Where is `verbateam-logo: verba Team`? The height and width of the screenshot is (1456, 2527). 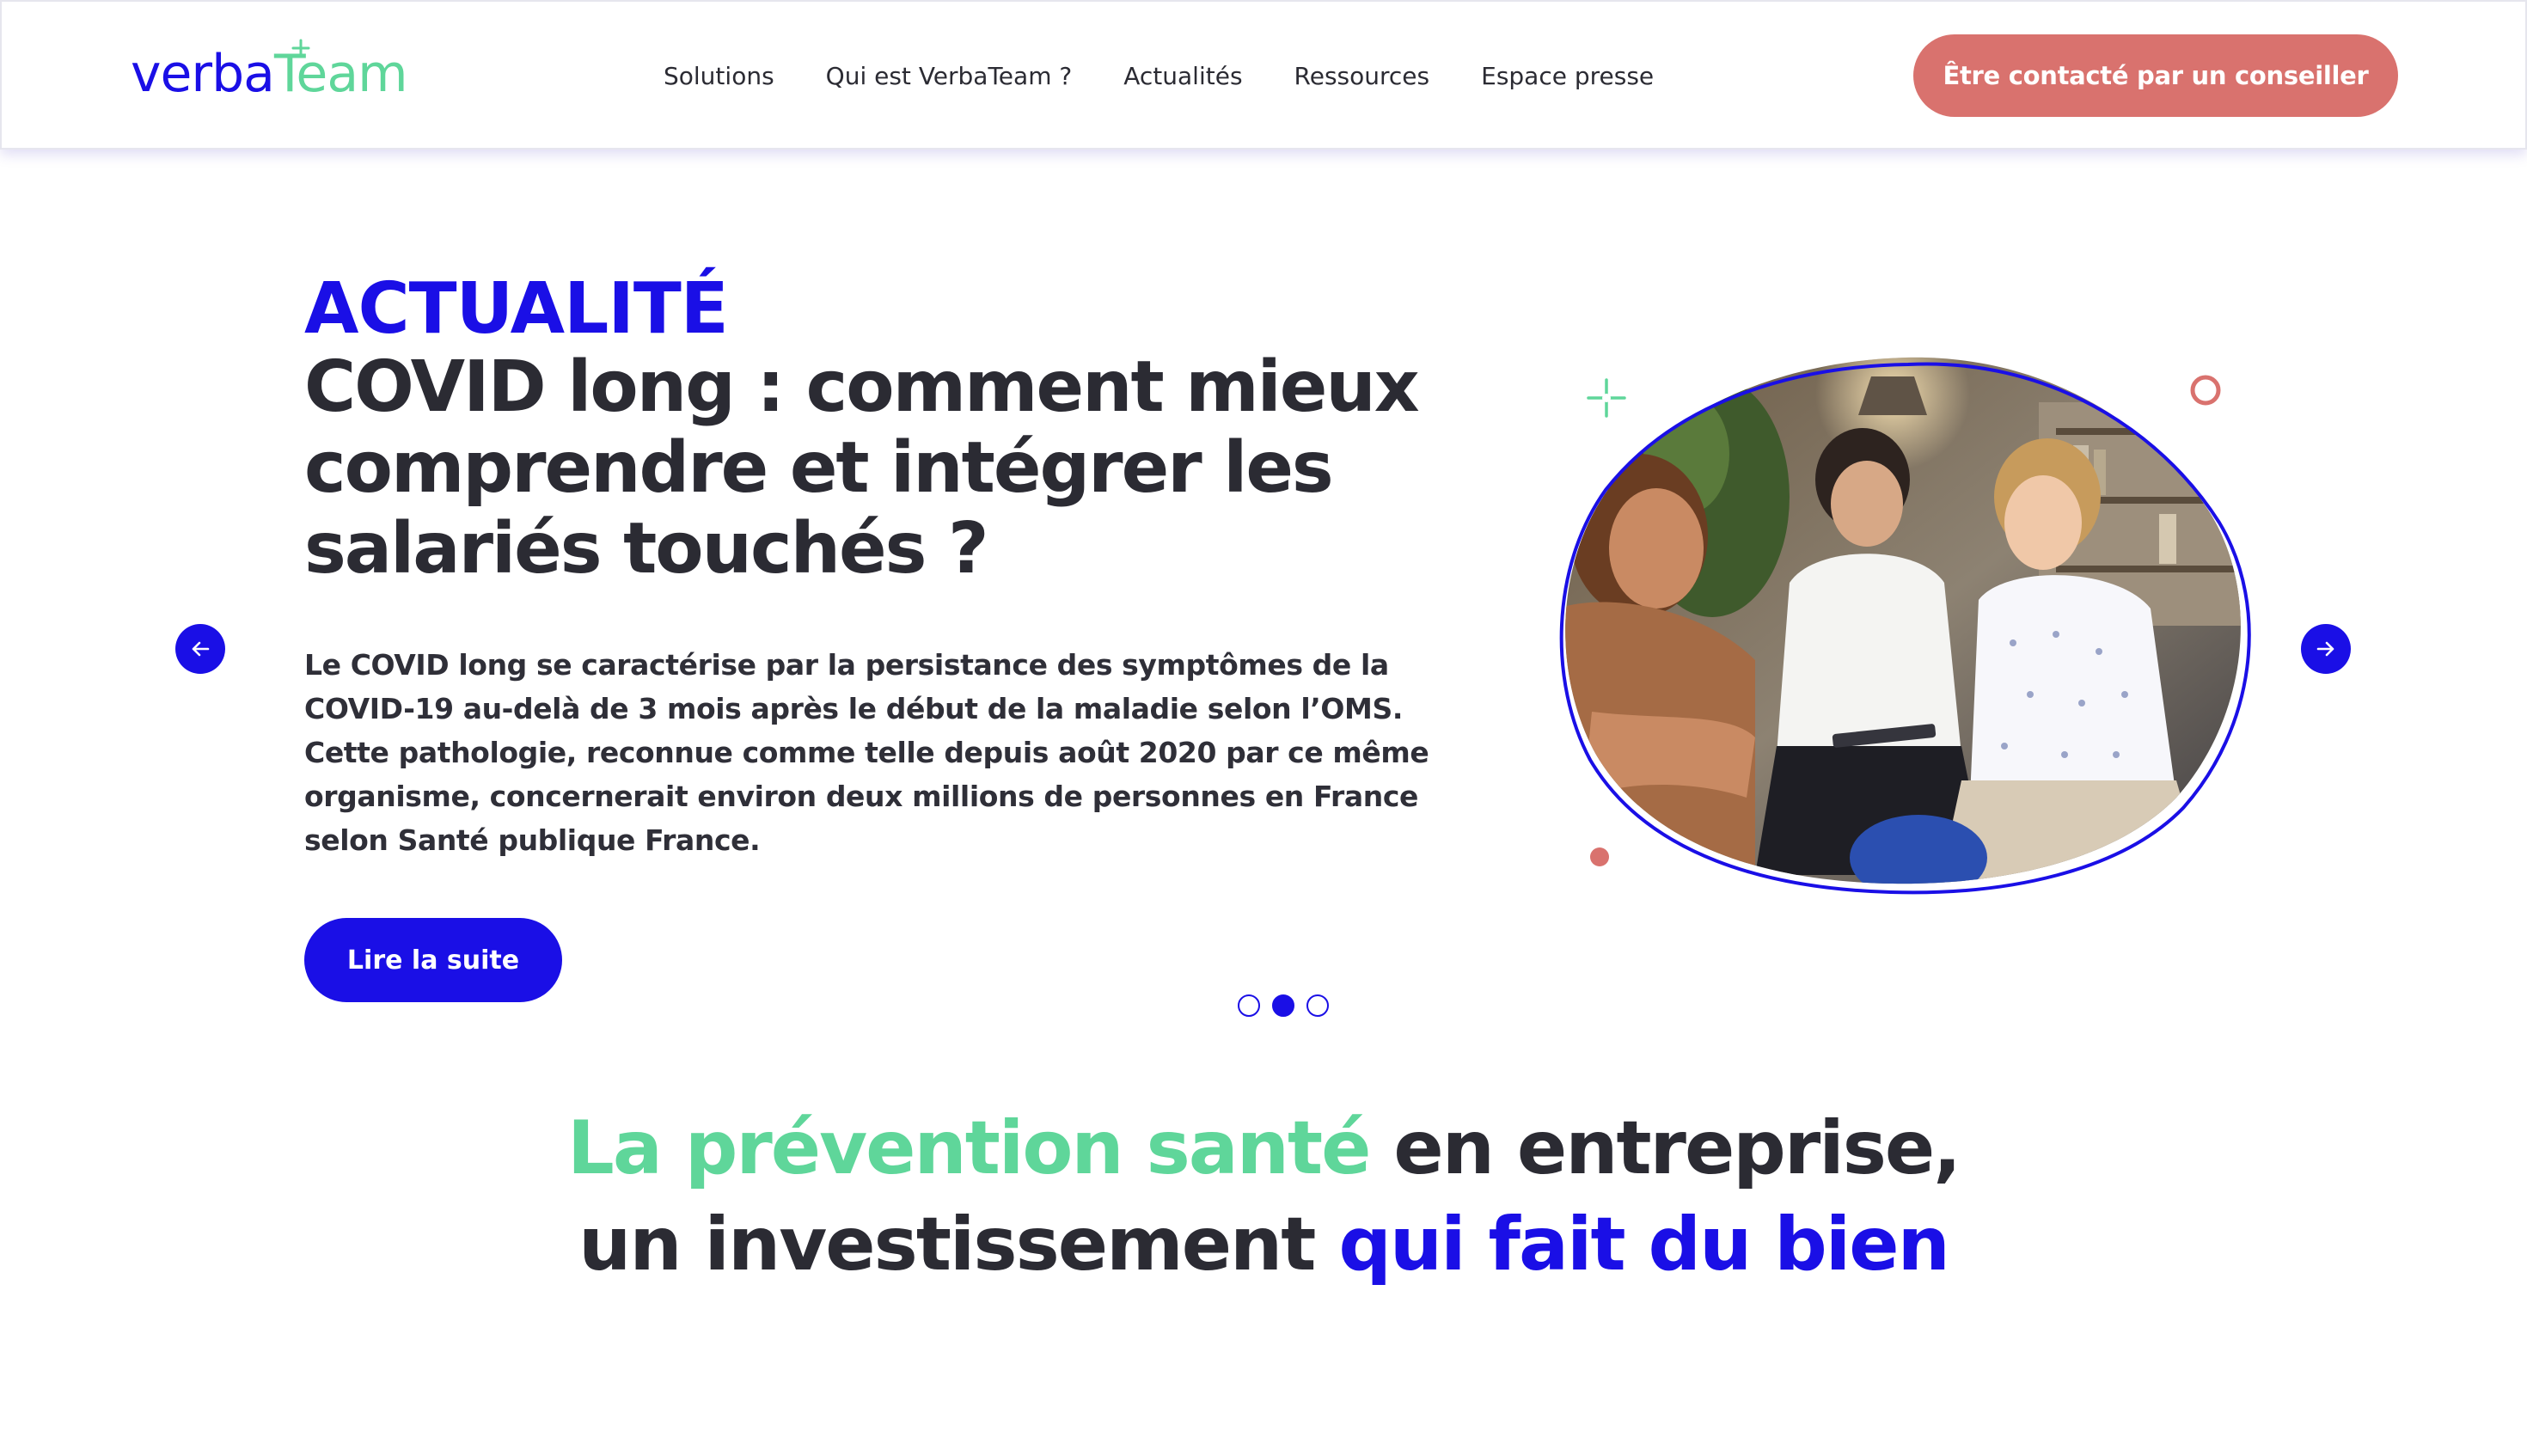
verbateam-logo: verba Team is located at coordinates (270, 73).